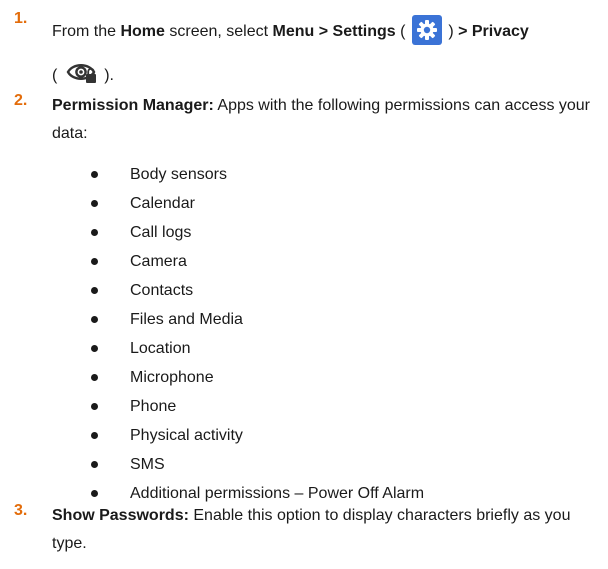 Image resolution: width=608 pixels, height=569 pixels. I want to click on list-item-label: Physical activity, so click(186, 435).